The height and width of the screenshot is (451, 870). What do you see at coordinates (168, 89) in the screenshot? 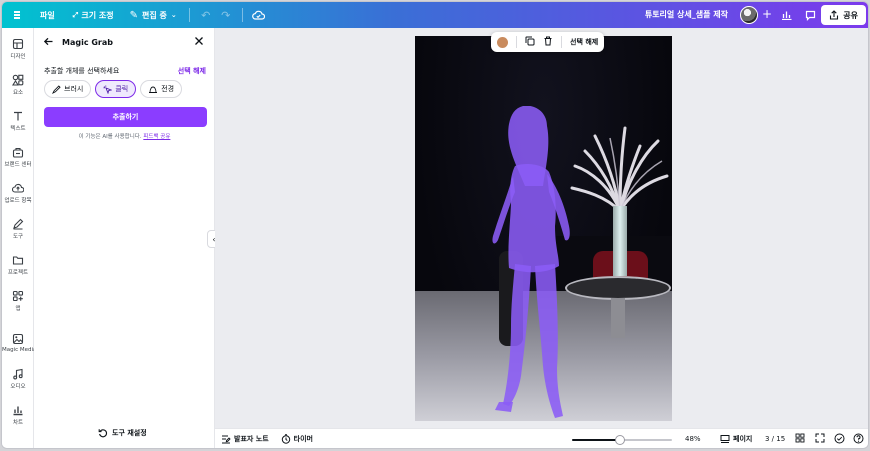
I see `mode-label: 전경` at bounding box center [168, 89].